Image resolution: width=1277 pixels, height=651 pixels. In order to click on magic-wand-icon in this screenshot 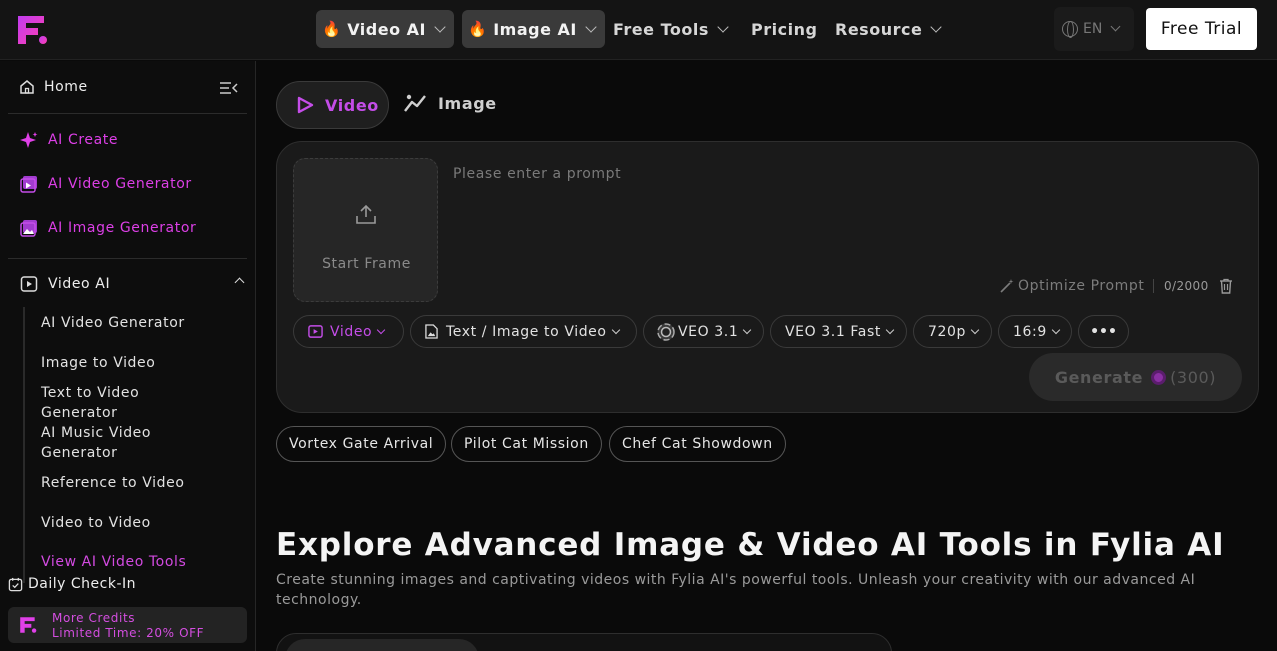, I will do `click(1007, 286)`.